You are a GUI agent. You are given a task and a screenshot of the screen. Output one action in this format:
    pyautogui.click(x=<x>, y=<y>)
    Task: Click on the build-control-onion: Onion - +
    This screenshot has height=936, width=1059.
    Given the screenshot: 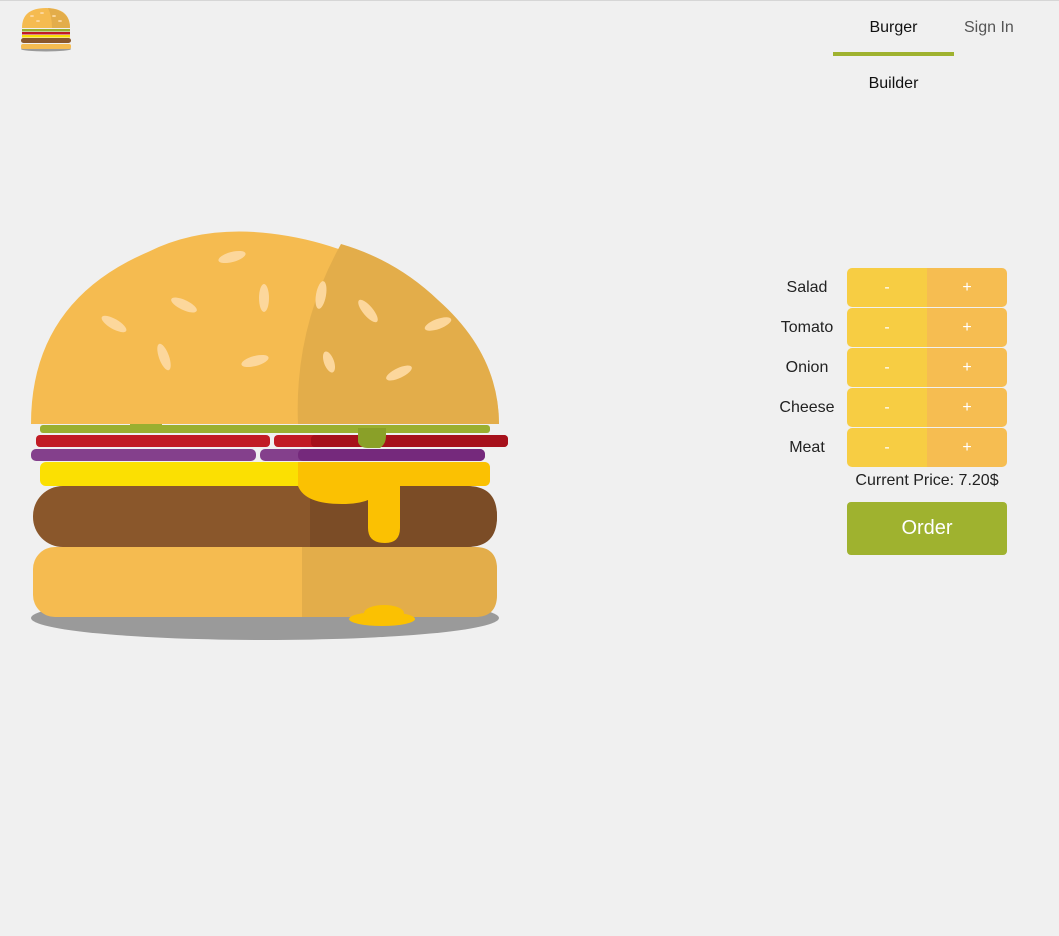 What is the action you would take?
    pyautogui.click(x=896, y=368)
    